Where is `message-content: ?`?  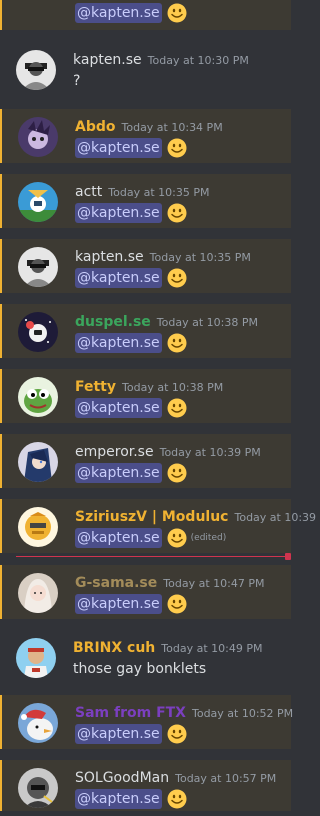 message-content: ? is located at coordinates (76, 81).